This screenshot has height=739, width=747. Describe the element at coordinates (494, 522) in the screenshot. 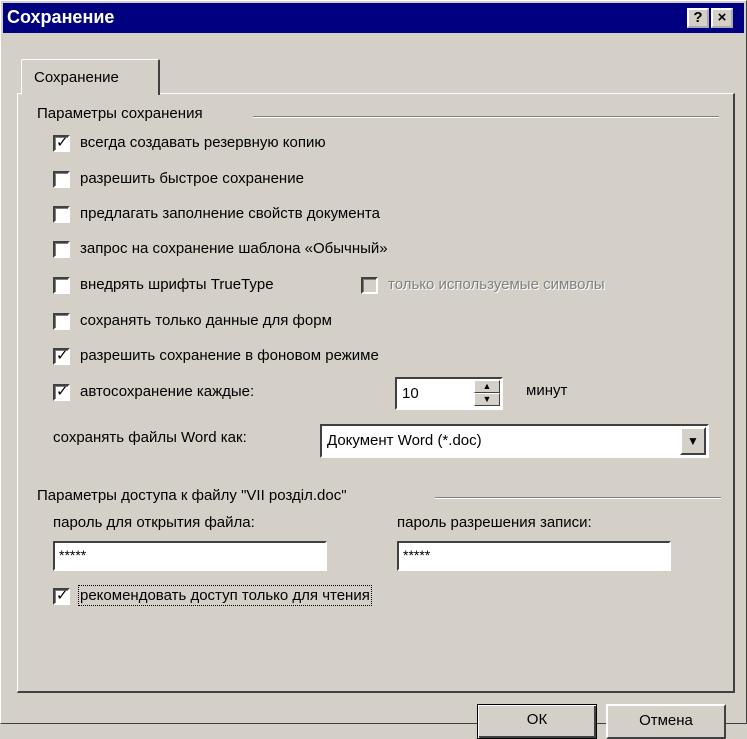

I see `write-password-label: пароль разрешения записи:` at that location.